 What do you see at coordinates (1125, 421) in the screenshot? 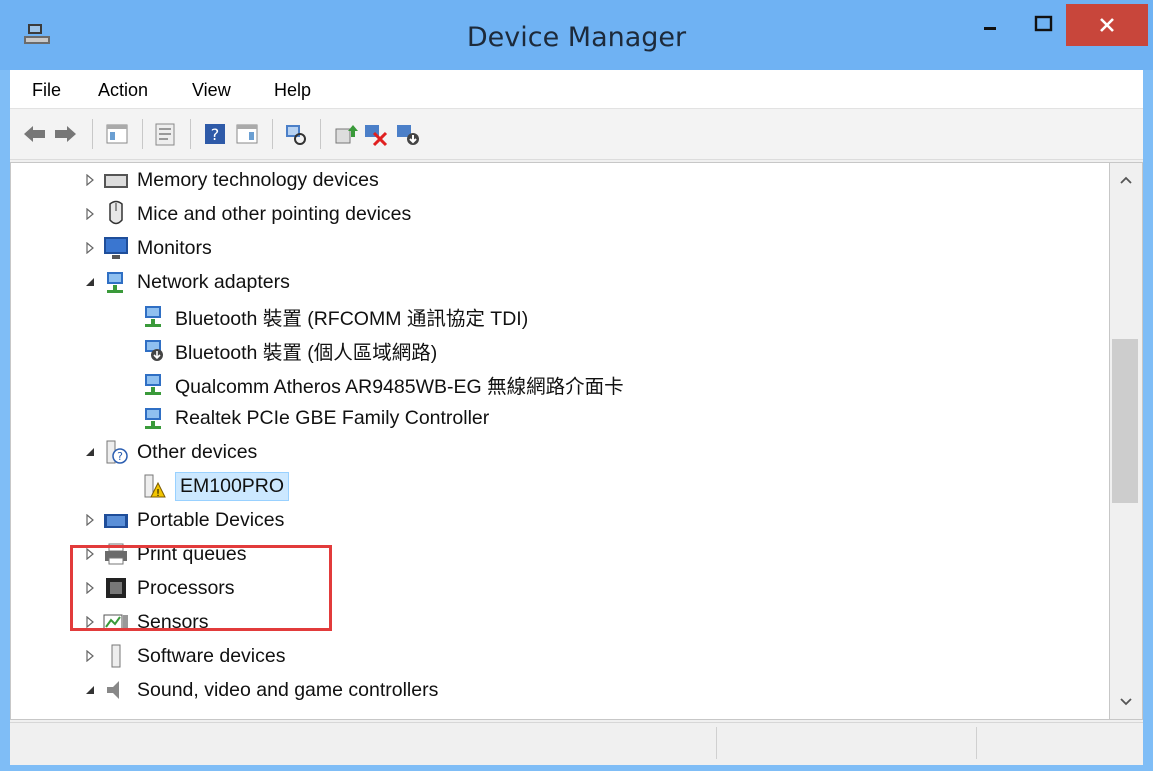
I see `scrollbar-thumb` at bounding box center [1125, 421].